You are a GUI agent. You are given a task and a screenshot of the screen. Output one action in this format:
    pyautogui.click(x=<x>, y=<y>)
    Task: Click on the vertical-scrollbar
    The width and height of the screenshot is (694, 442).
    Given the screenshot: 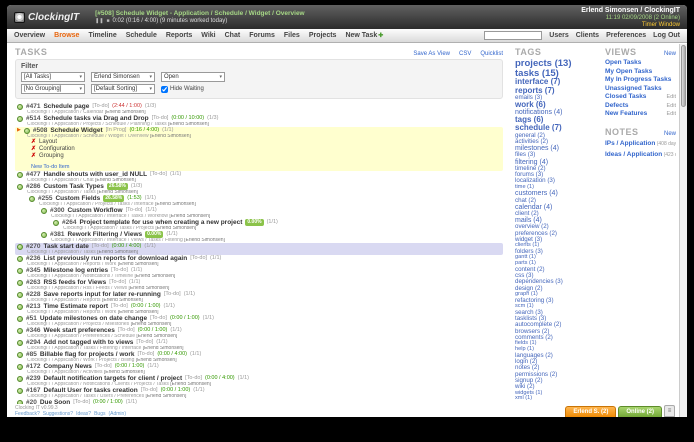 What is the action you would take?
    pyautogui.click(x=683, y=230)
    